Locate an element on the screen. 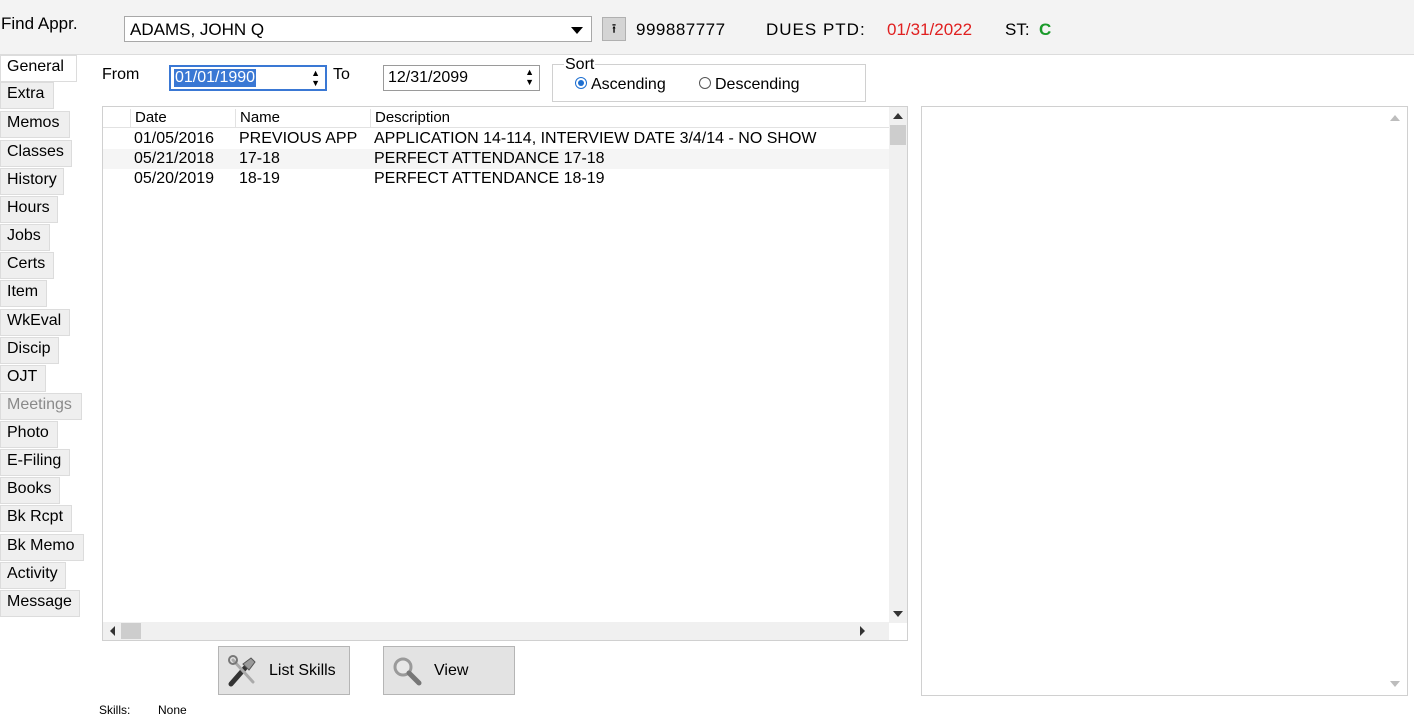 This screenshot has width=1414, height=727. skills-value: None is located at coordinates (172, 710).